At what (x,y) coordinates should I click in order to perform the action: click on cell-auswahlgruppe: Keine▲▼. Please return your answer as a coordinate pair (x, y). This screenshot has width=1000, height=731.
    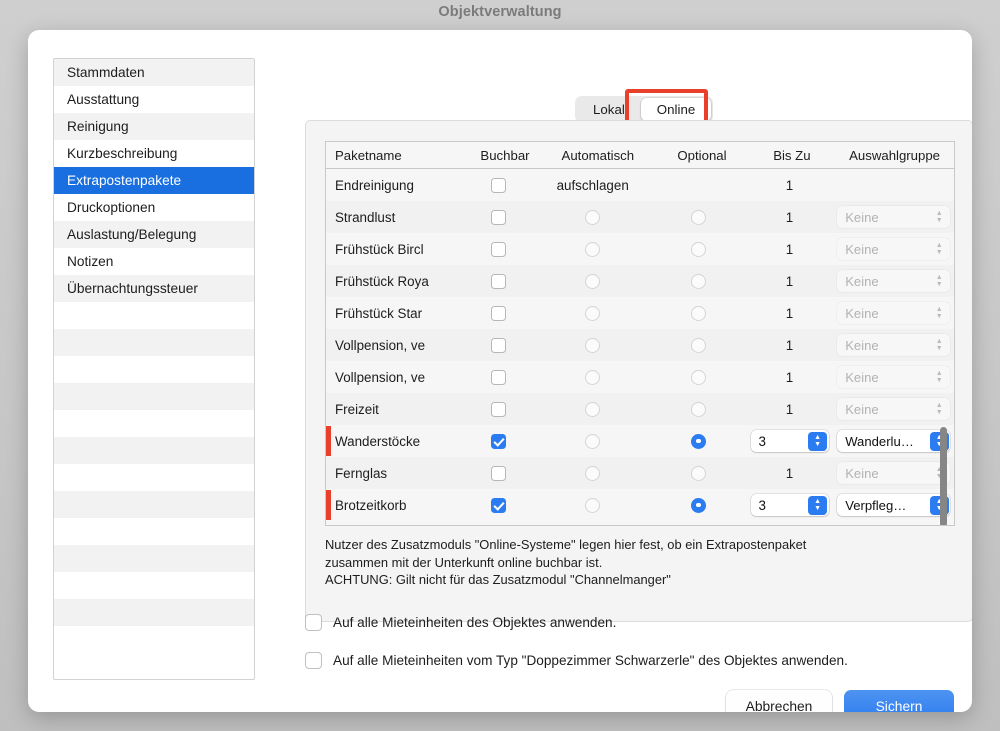
    Looking at the image, I should click on (893, 217).